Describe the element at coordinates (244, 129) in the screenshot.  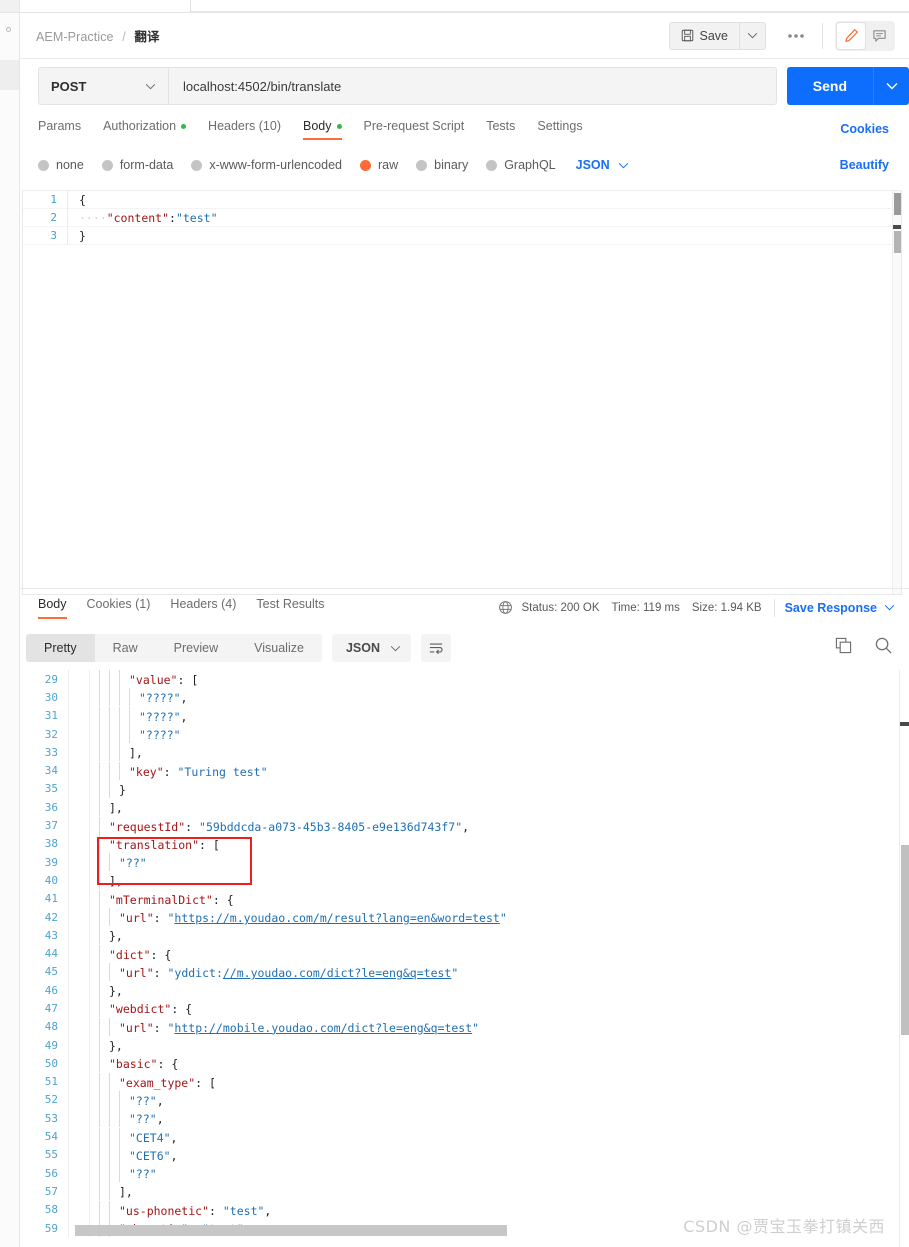
I see `tab-headers: Headers (10)` at that location.